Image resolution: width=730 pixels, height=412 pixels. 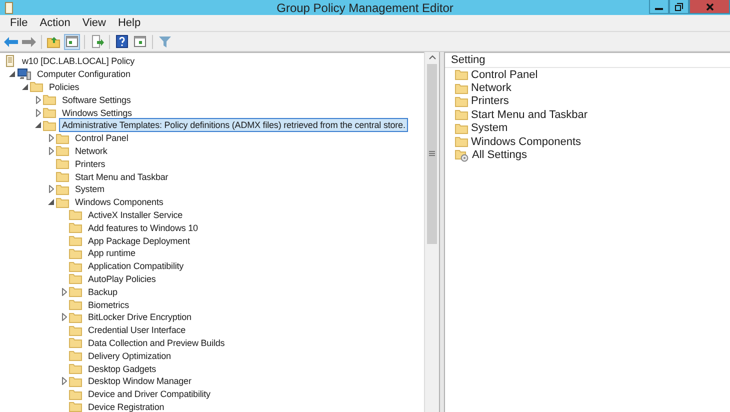 I want to click on tree-item: Windows Settings, so click(x=97, y=113).